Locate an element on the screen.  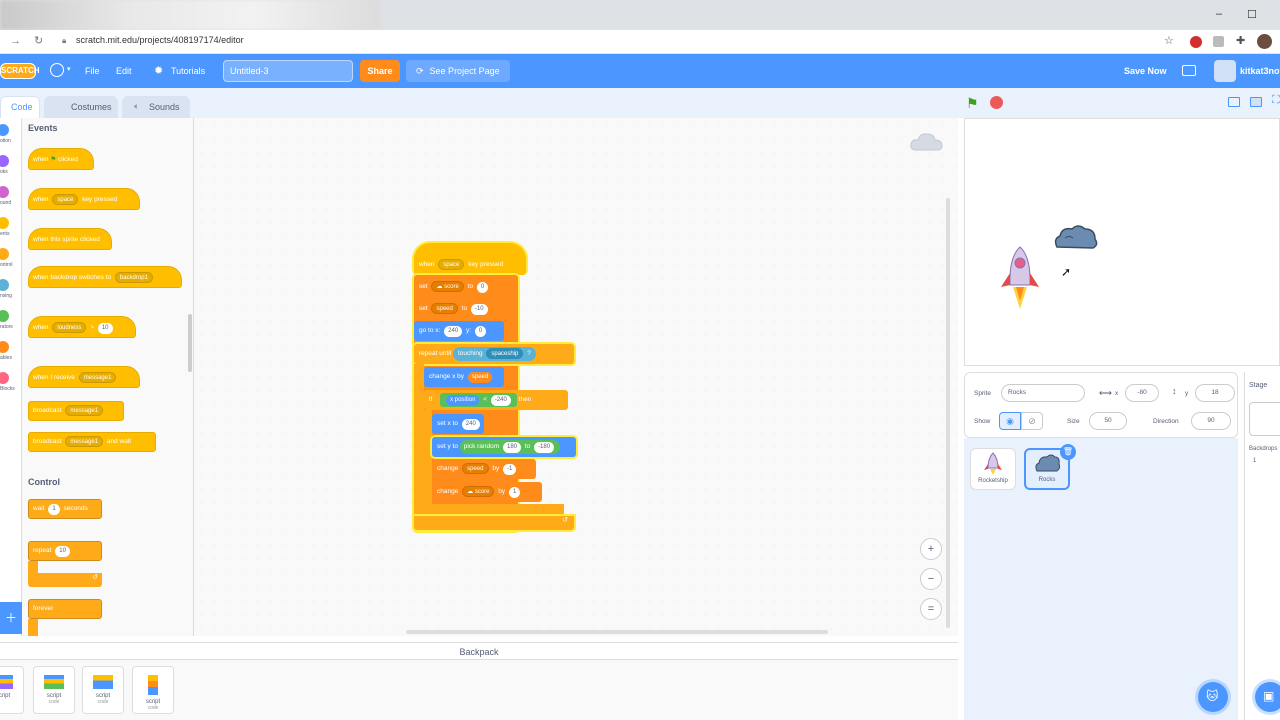
stage-canvas: ➚ is located at coordinates (1122, 242).